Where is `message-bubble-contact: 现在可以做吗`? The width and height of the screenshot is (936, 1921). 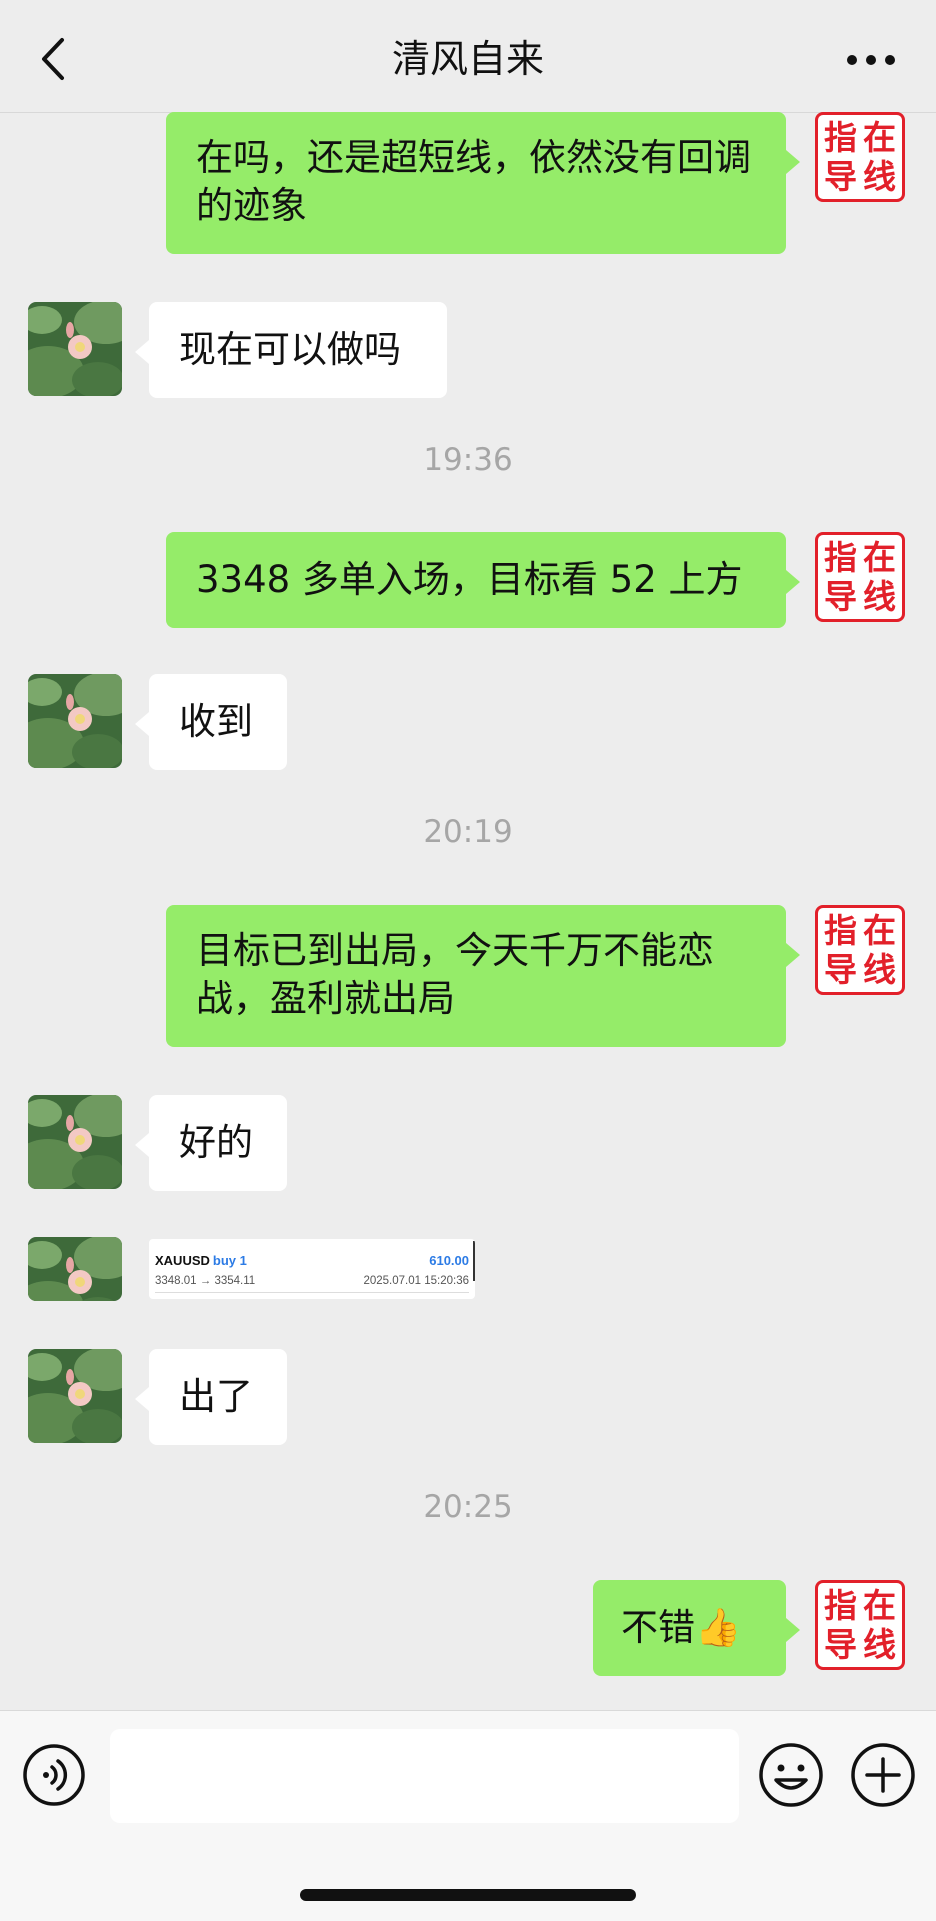
message-bubble-contact: 现在可以做吗 is located at coordinates (291, 350).